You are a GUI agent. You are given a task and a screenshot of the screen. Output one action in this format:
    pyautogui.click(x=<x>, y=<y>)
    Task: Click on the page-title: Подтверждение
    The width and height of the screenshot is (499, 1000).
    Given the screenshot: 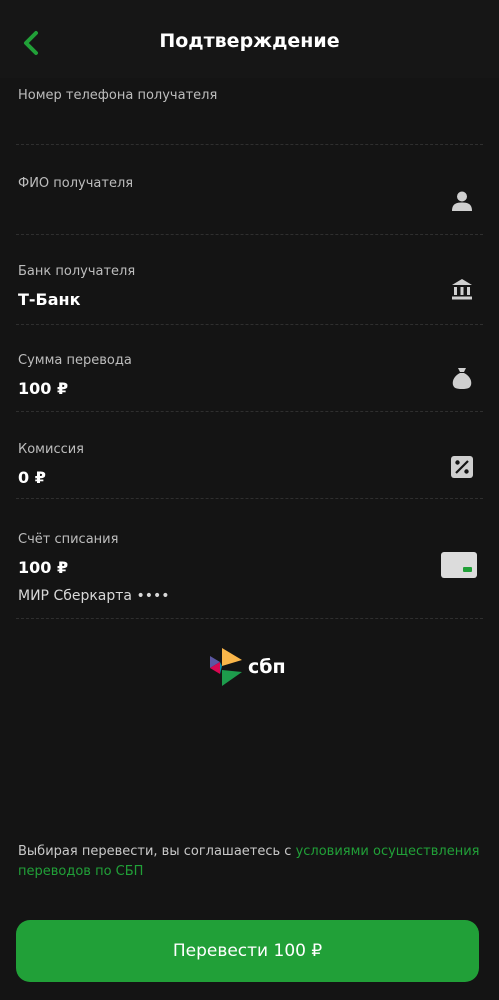 What is the action you would take?
    pyautogui.click(x=249, y=41)
    